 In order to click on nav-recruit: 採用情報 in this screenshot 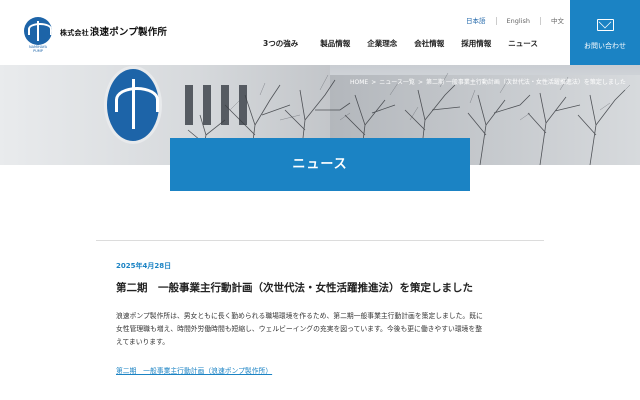, I will do `click(476, 43)`.